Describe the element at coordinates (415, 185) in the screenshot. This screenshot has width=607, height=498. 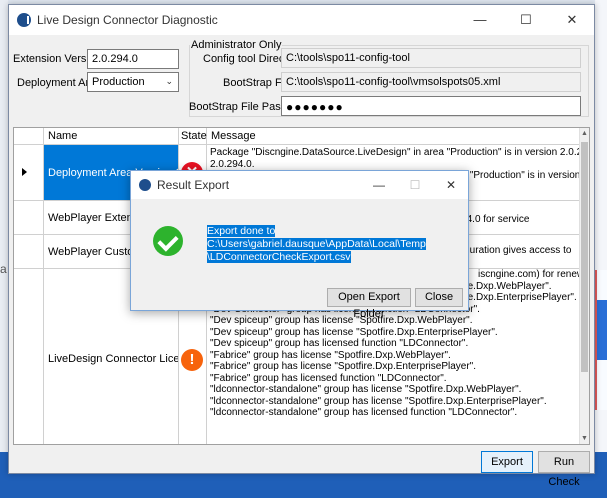
I see `dialog-maximize-button: ☐` at that location.